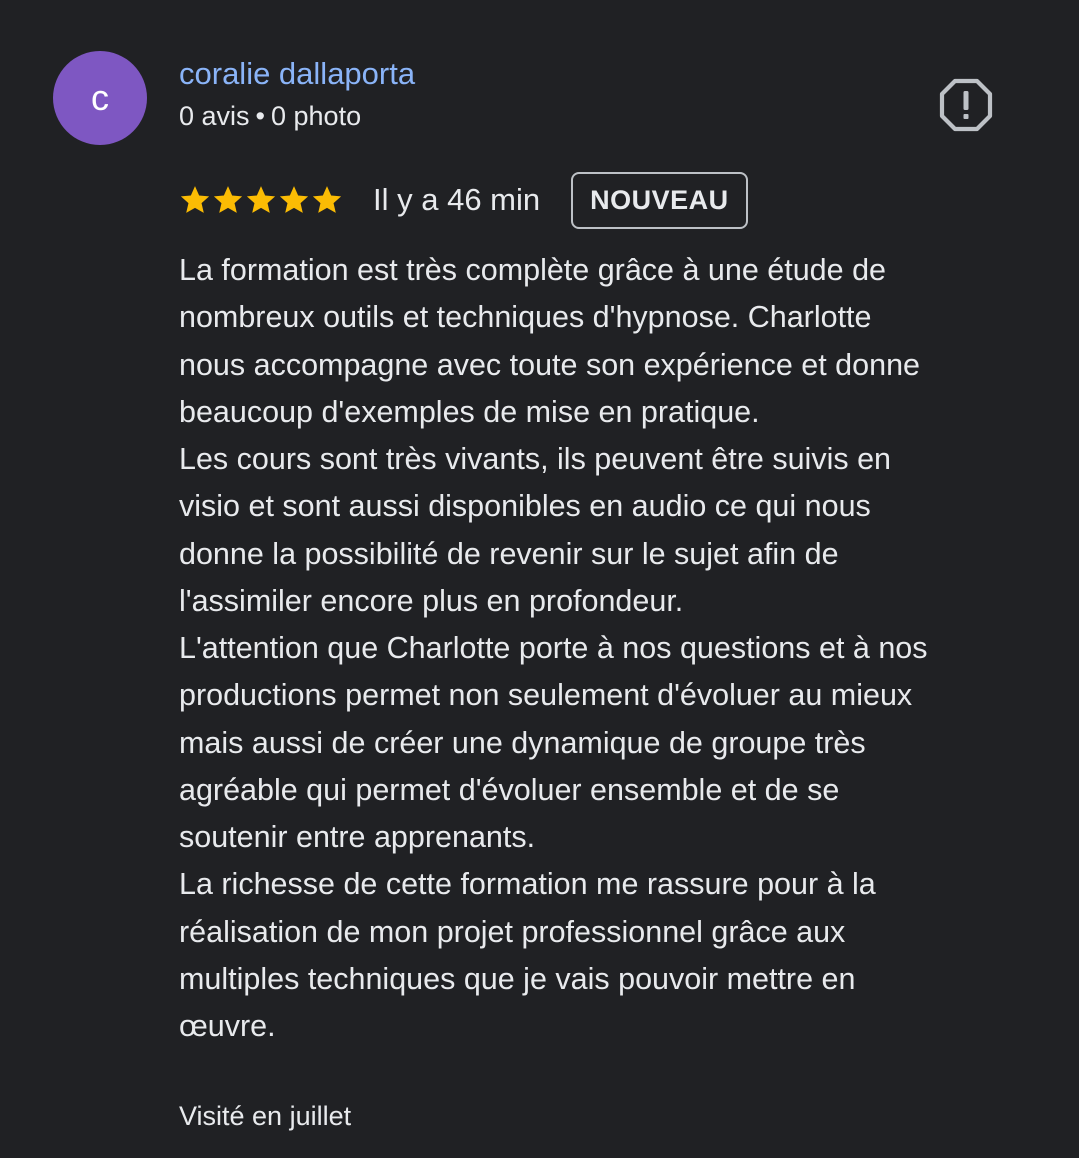  I want to click on review-line: beaucoup d'exemples de mise en pratique., so click(469, 411).